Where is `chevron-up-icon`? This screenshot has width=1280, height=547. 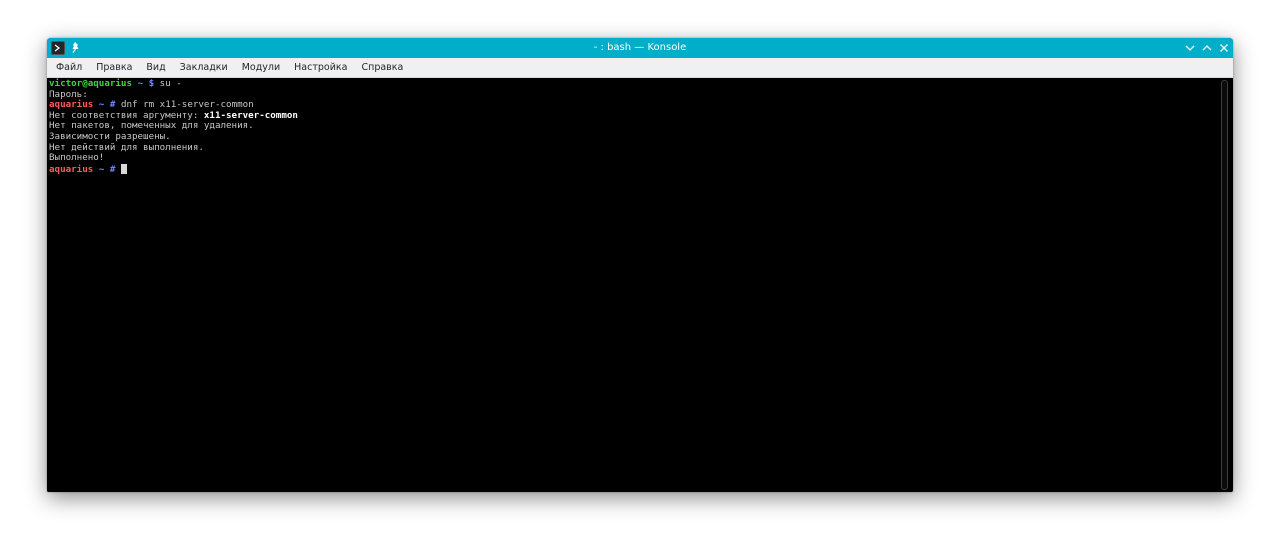
chevron-up-icon is located at coordinates (1207, 48).